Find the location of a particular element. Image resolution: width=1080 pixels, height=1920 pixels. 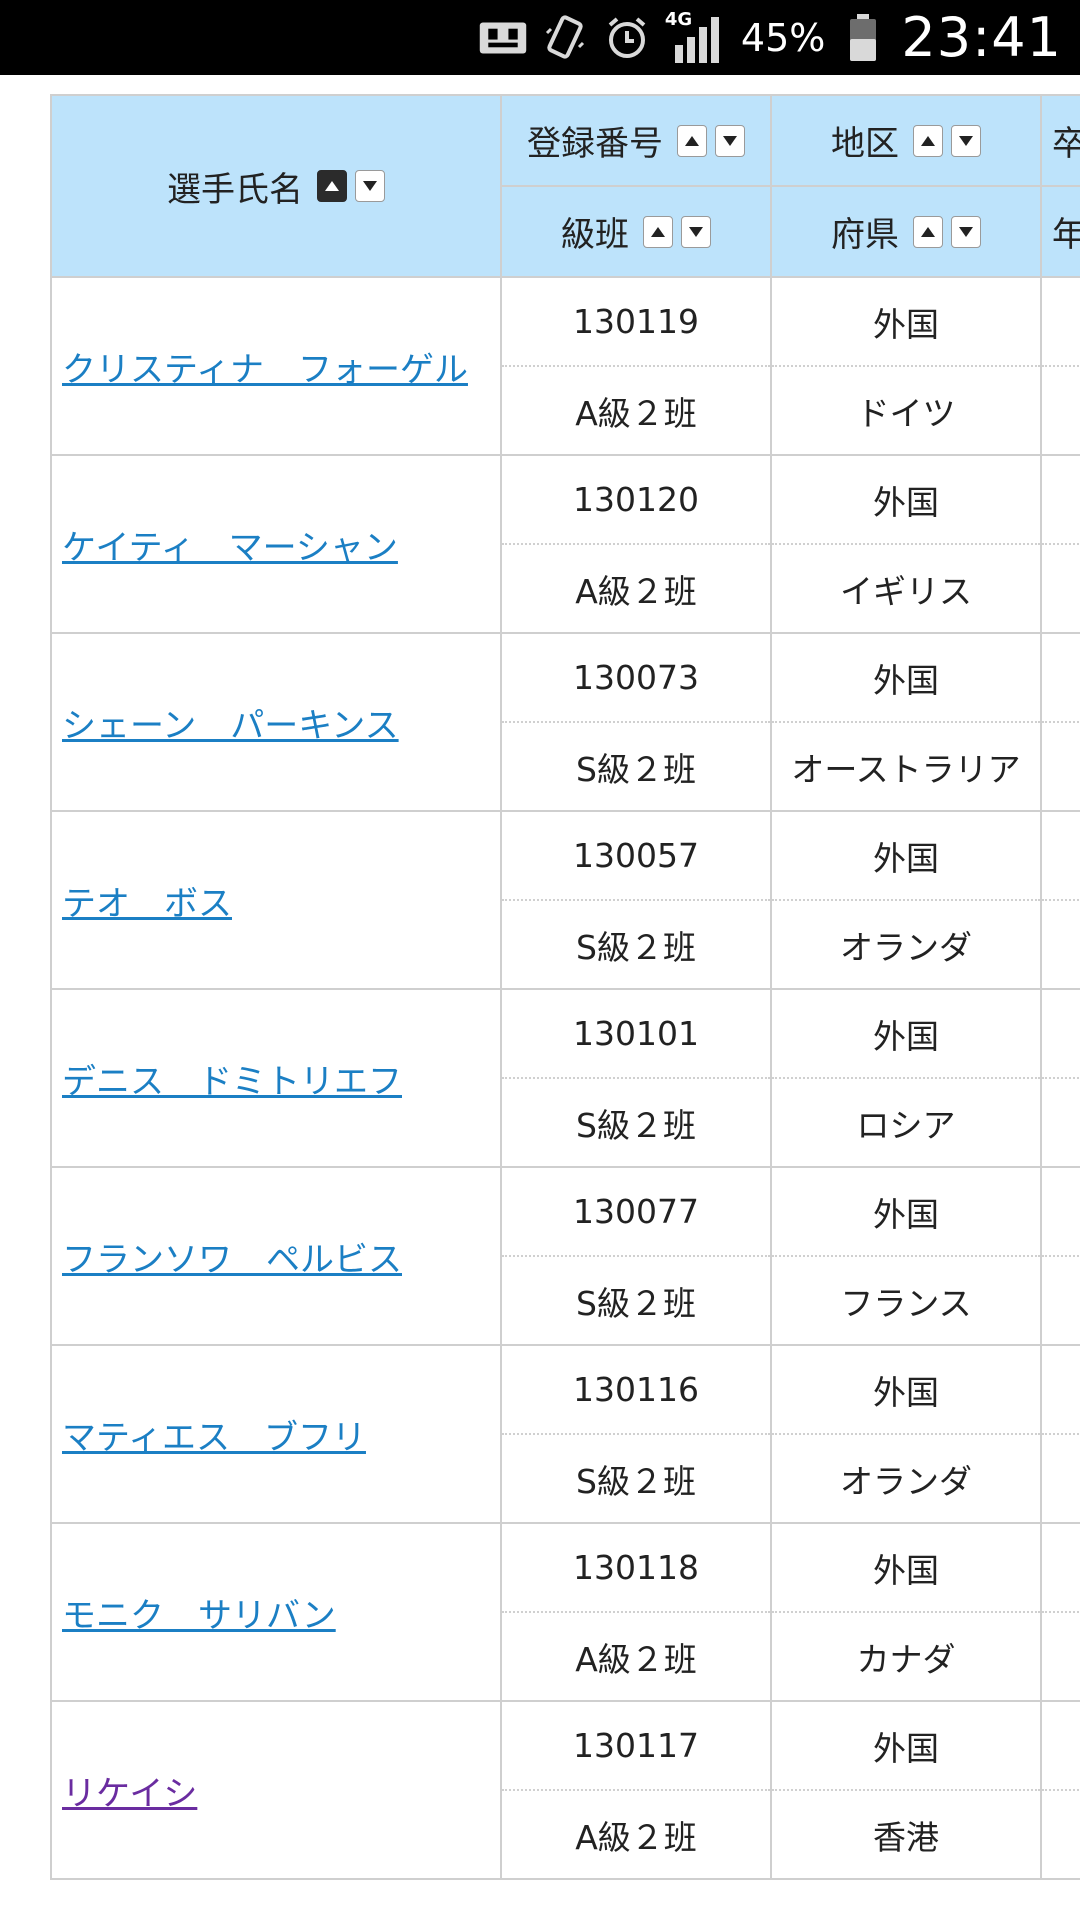

racer-name-link: マティエス ブフリ is located at coordinates (214, 1438).